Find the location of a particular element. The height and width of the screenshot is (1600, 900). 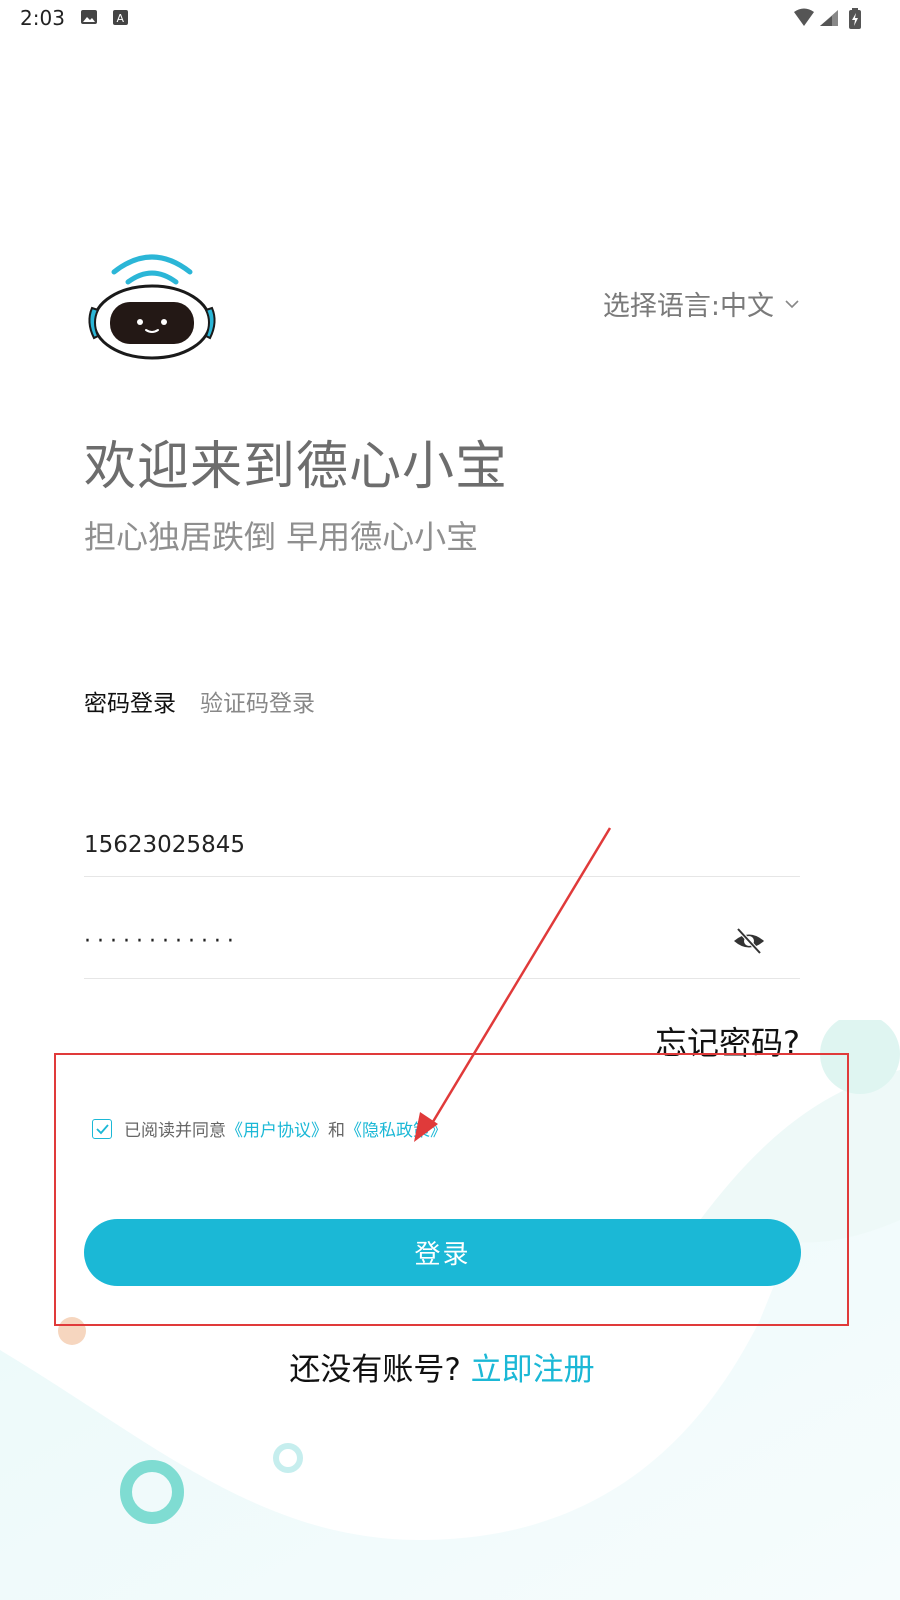

language-label: 选择语言: is located at coordinates (661, 306).